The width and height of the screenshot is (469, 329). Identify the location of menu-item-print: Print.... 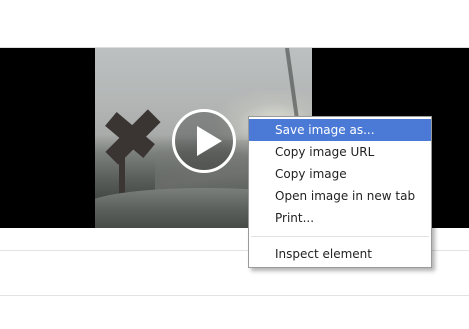
(340, 218).